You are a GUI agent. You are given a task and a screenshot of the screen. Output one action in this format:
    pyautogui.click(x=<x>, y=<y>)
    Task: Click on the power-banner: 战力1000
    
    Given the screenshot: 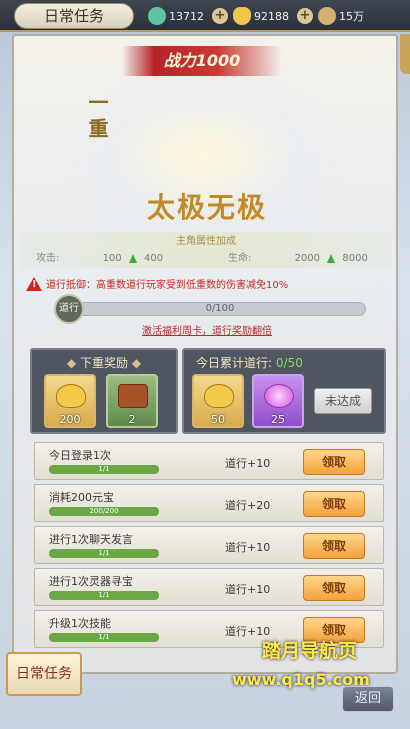 What is the action you would take?
    pyautogui.click(x=202, y=61)
    